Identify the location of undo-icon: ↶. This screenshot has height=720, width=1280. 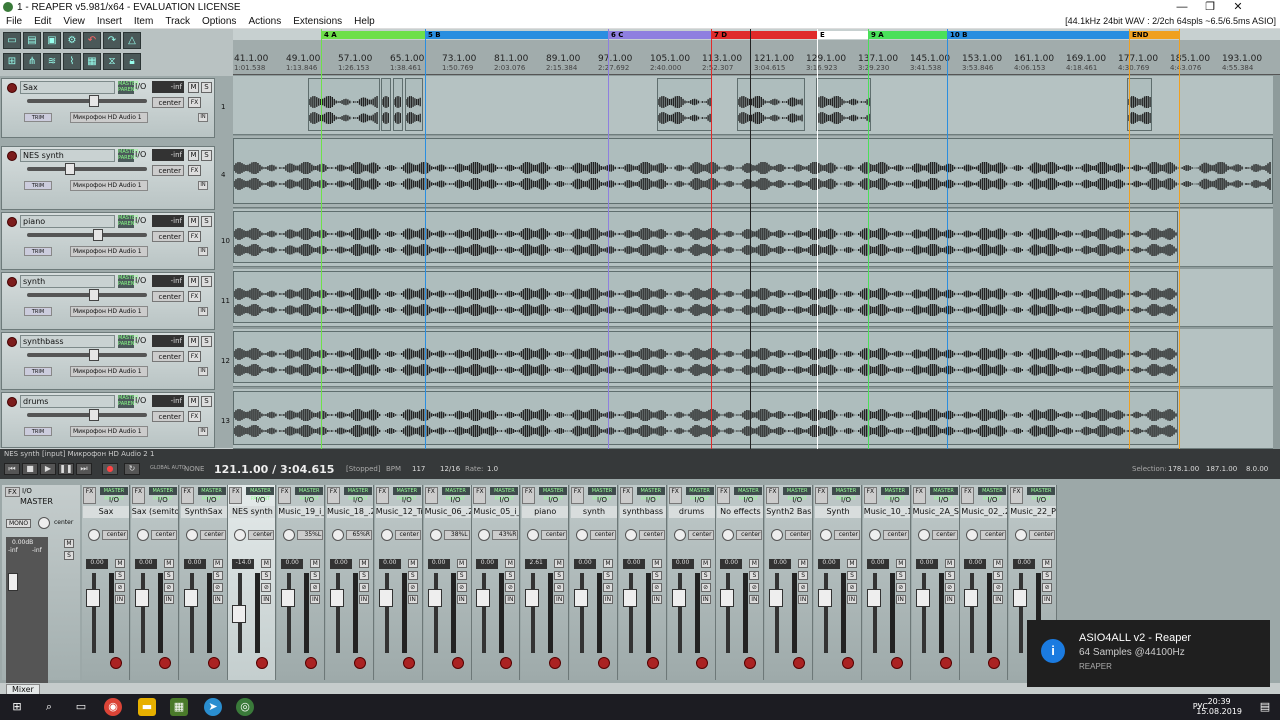
(92, 40).